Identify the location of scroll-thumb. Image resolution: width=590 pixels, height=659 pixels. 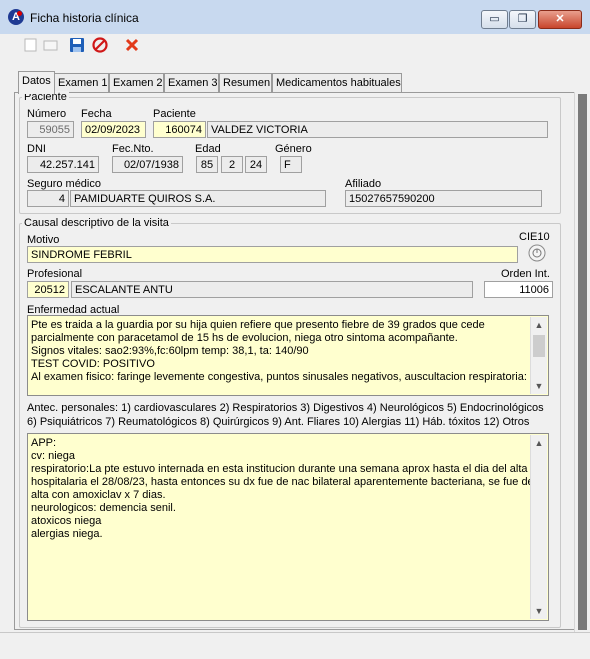
(539, 346).